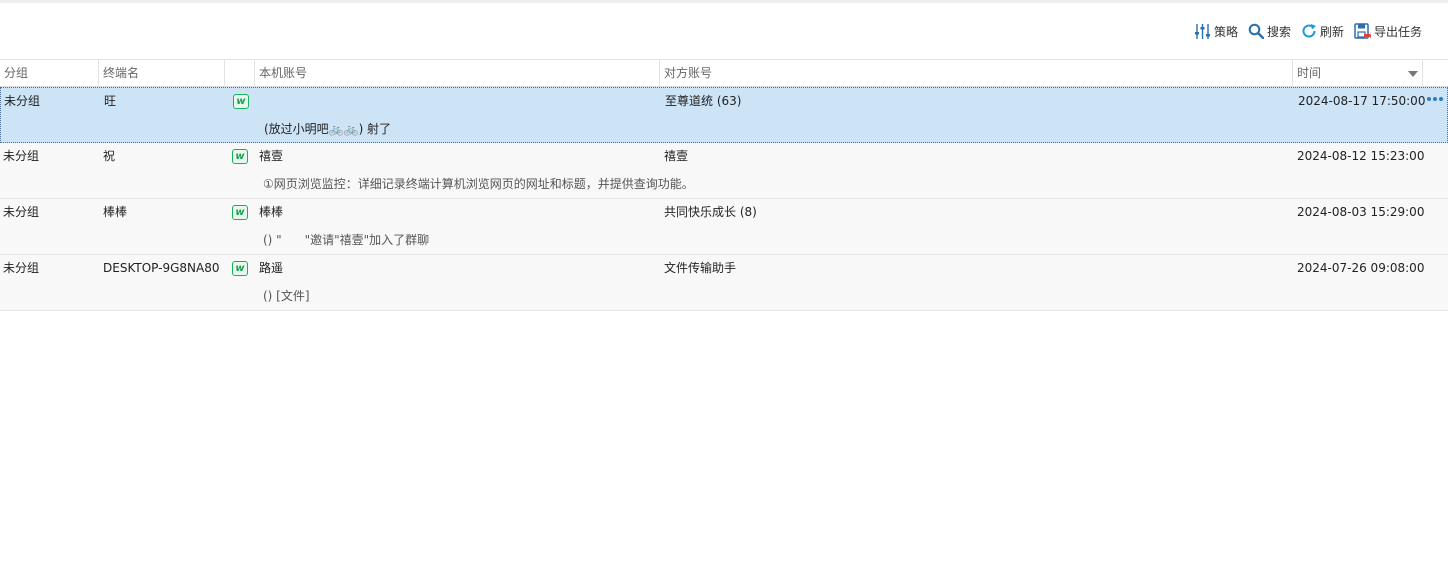  Describe the element at coordinates (49, 73) in the screenshot. I see `column-header-group: 分组` at that location.